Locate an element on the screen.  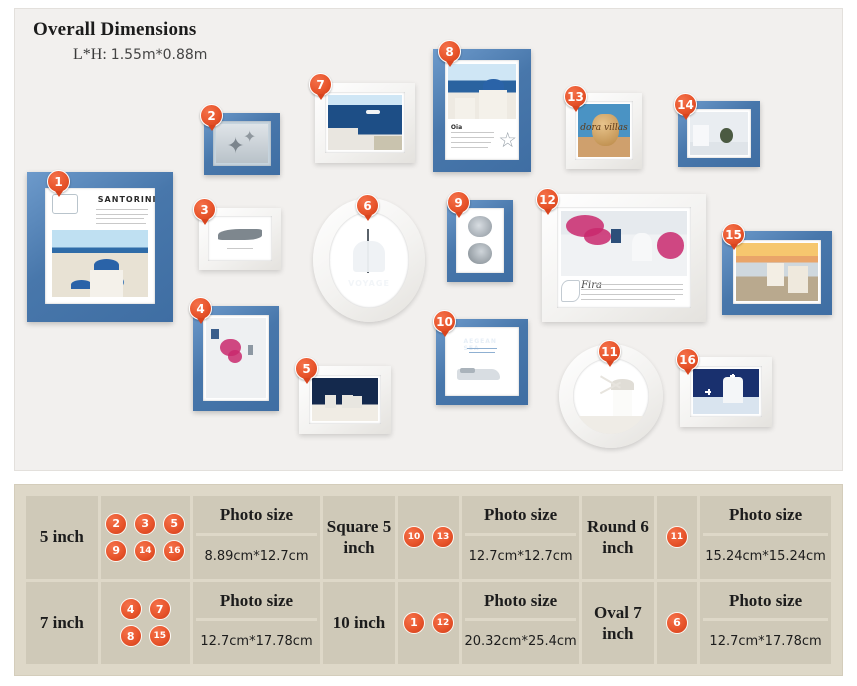
table-badge: 3 is located at coordinates (145, 523).